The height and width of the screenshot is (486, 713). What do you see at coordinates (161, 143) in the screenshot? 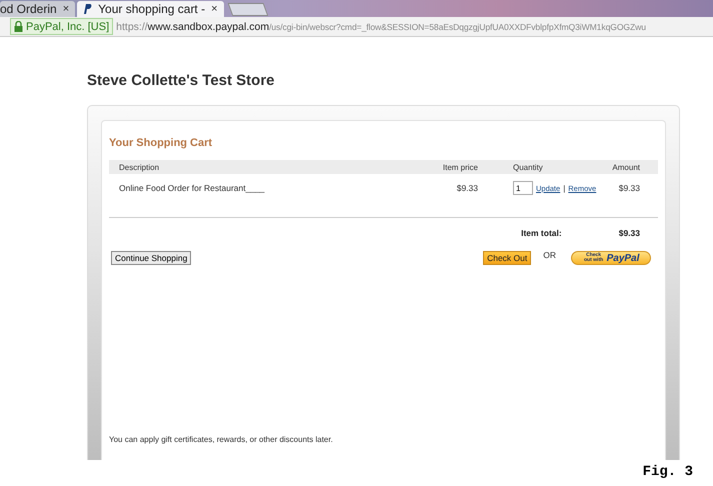
I see `cart-heading: Your Shopping Cart` at bounding box center [161, 143].